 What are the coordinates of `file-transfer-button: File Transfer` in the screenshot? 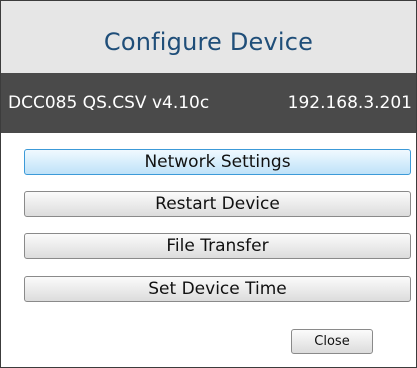 It's located at (217, 246).